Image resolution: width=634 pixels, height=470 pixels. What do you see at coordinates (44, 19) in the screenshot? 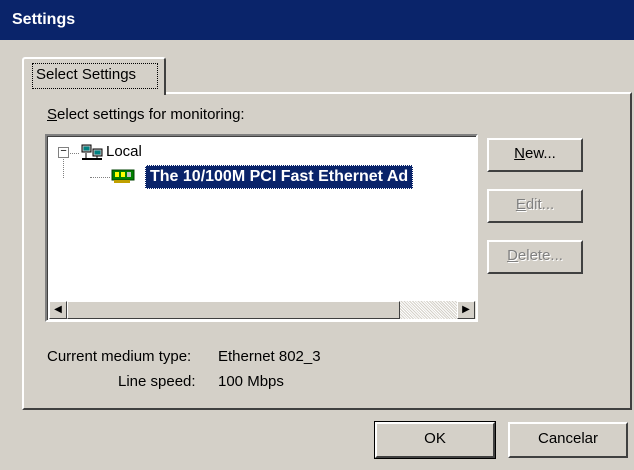
I see `window-title: Settings` at bounding box center [44, 19].